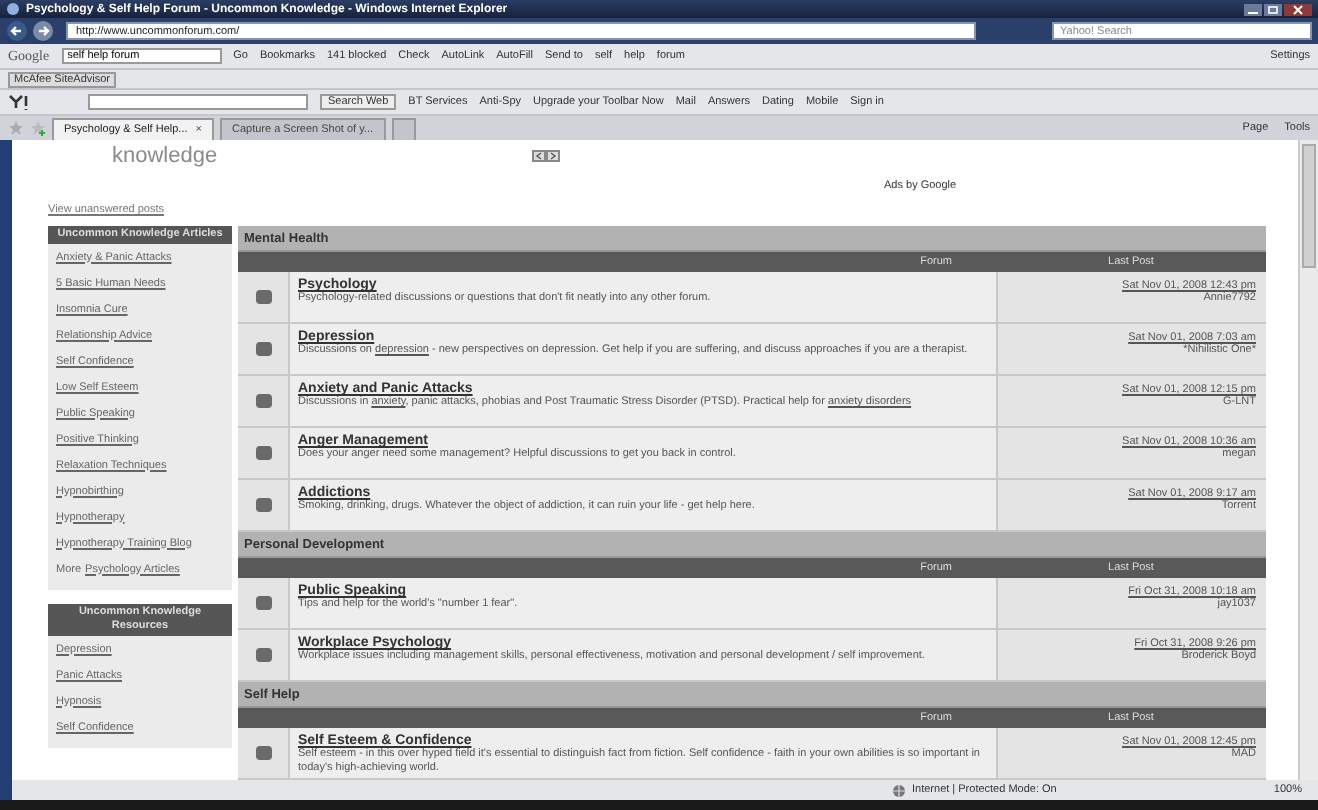 This screenshot has width=1318, height=810. What do you see at coordinates (1298, 9) in the screenshot?
I see `close-icon` at bounding box center [1298, 9].